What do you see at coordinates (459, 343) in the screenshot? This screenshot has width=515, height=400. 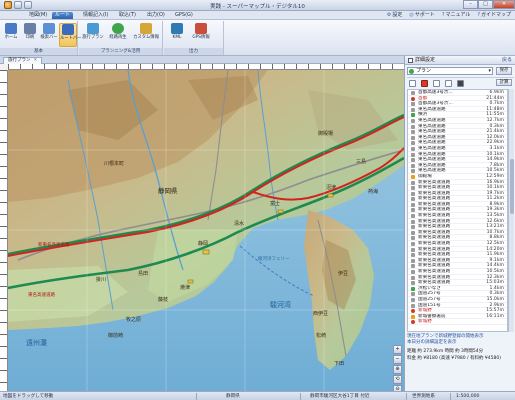 I see `panel-note-link: 本日分の詳細設定を表示` at bounding box center [459, 343].